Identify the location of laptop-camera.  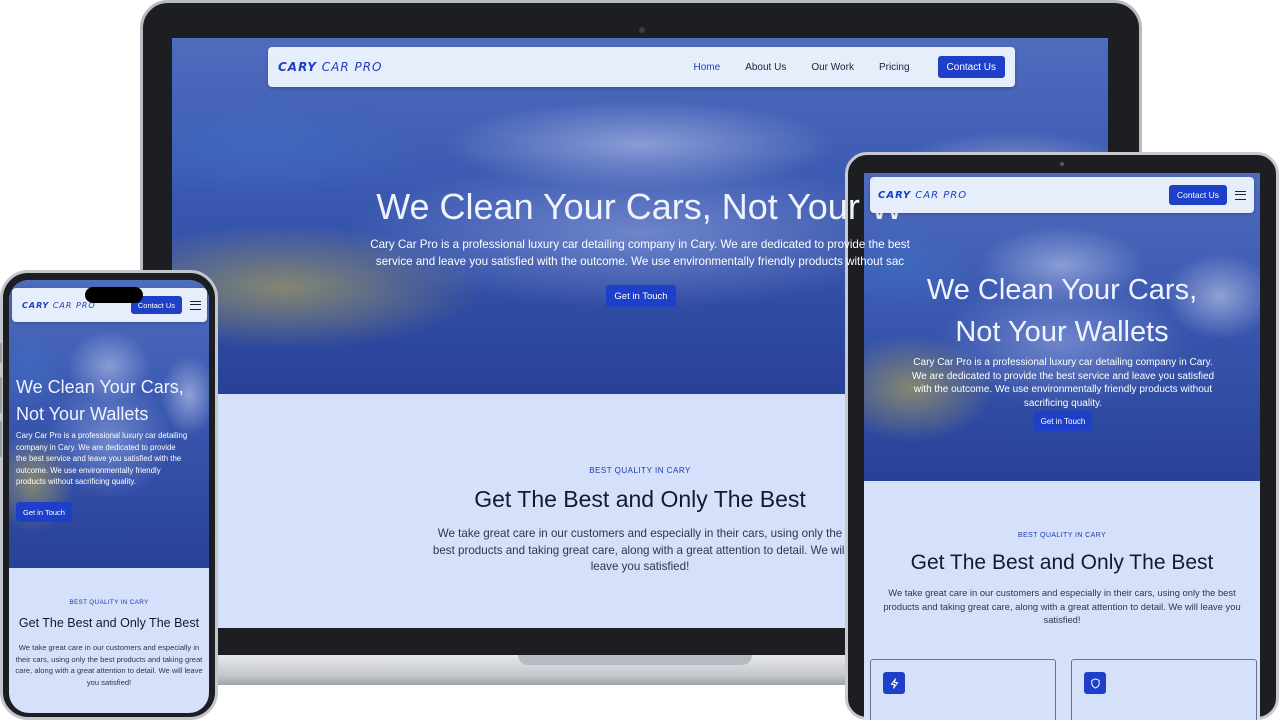
(642, 30).